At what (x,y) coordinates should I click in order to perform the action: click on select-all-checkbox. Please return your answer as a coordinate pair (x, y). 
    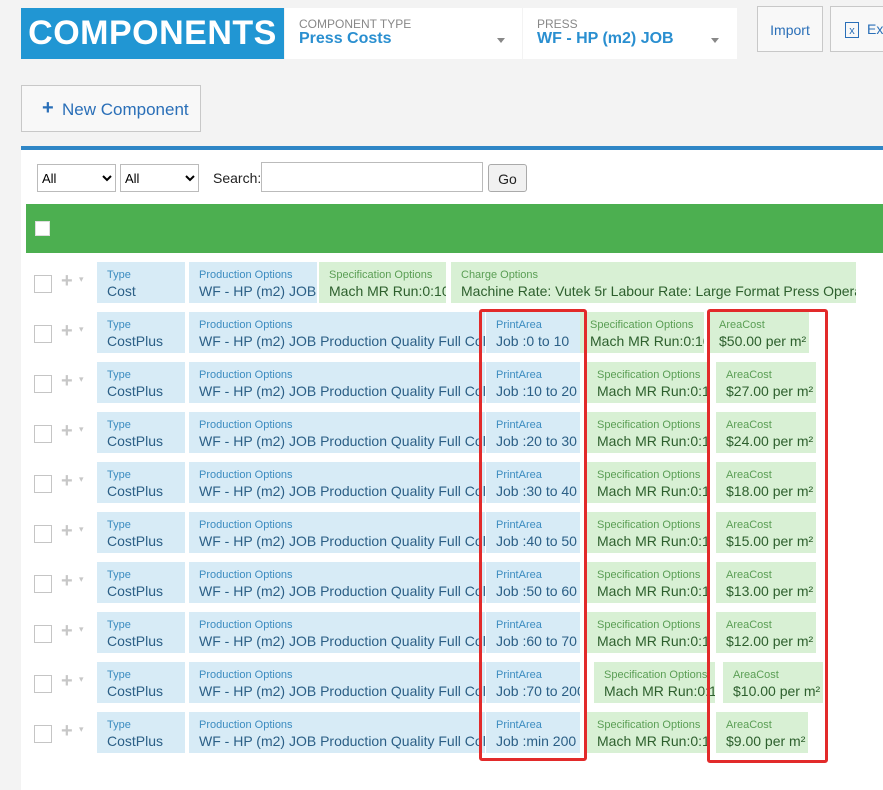
    Looking at the image, I should click on (42, 228).